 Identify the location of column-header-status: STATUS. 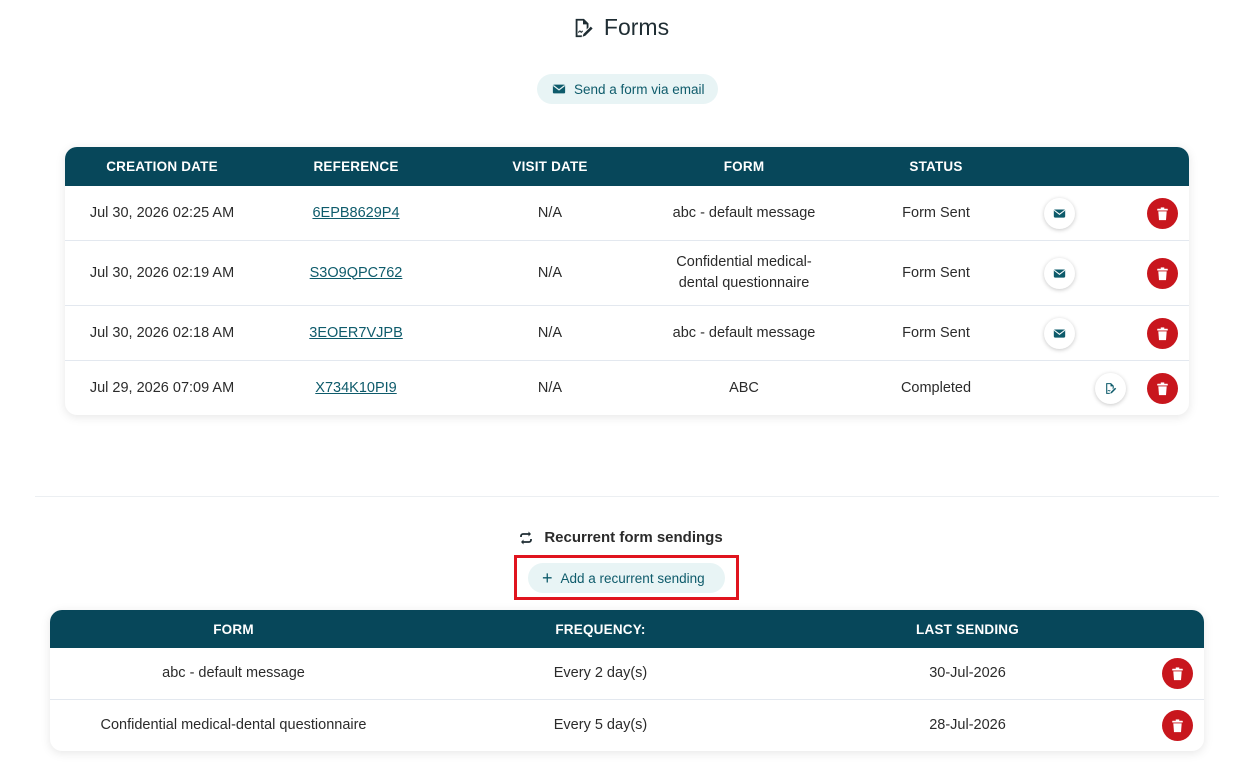
(936, 166).